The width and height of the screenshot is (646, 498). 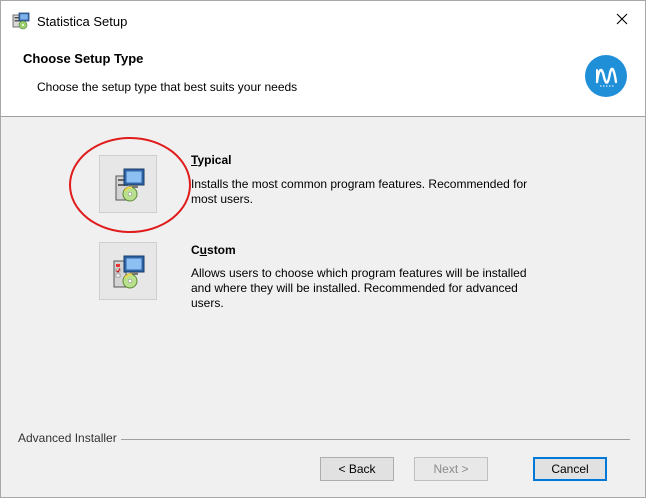 I want to click on title-bar: Statistica Setup, so click(x=323, y=20).